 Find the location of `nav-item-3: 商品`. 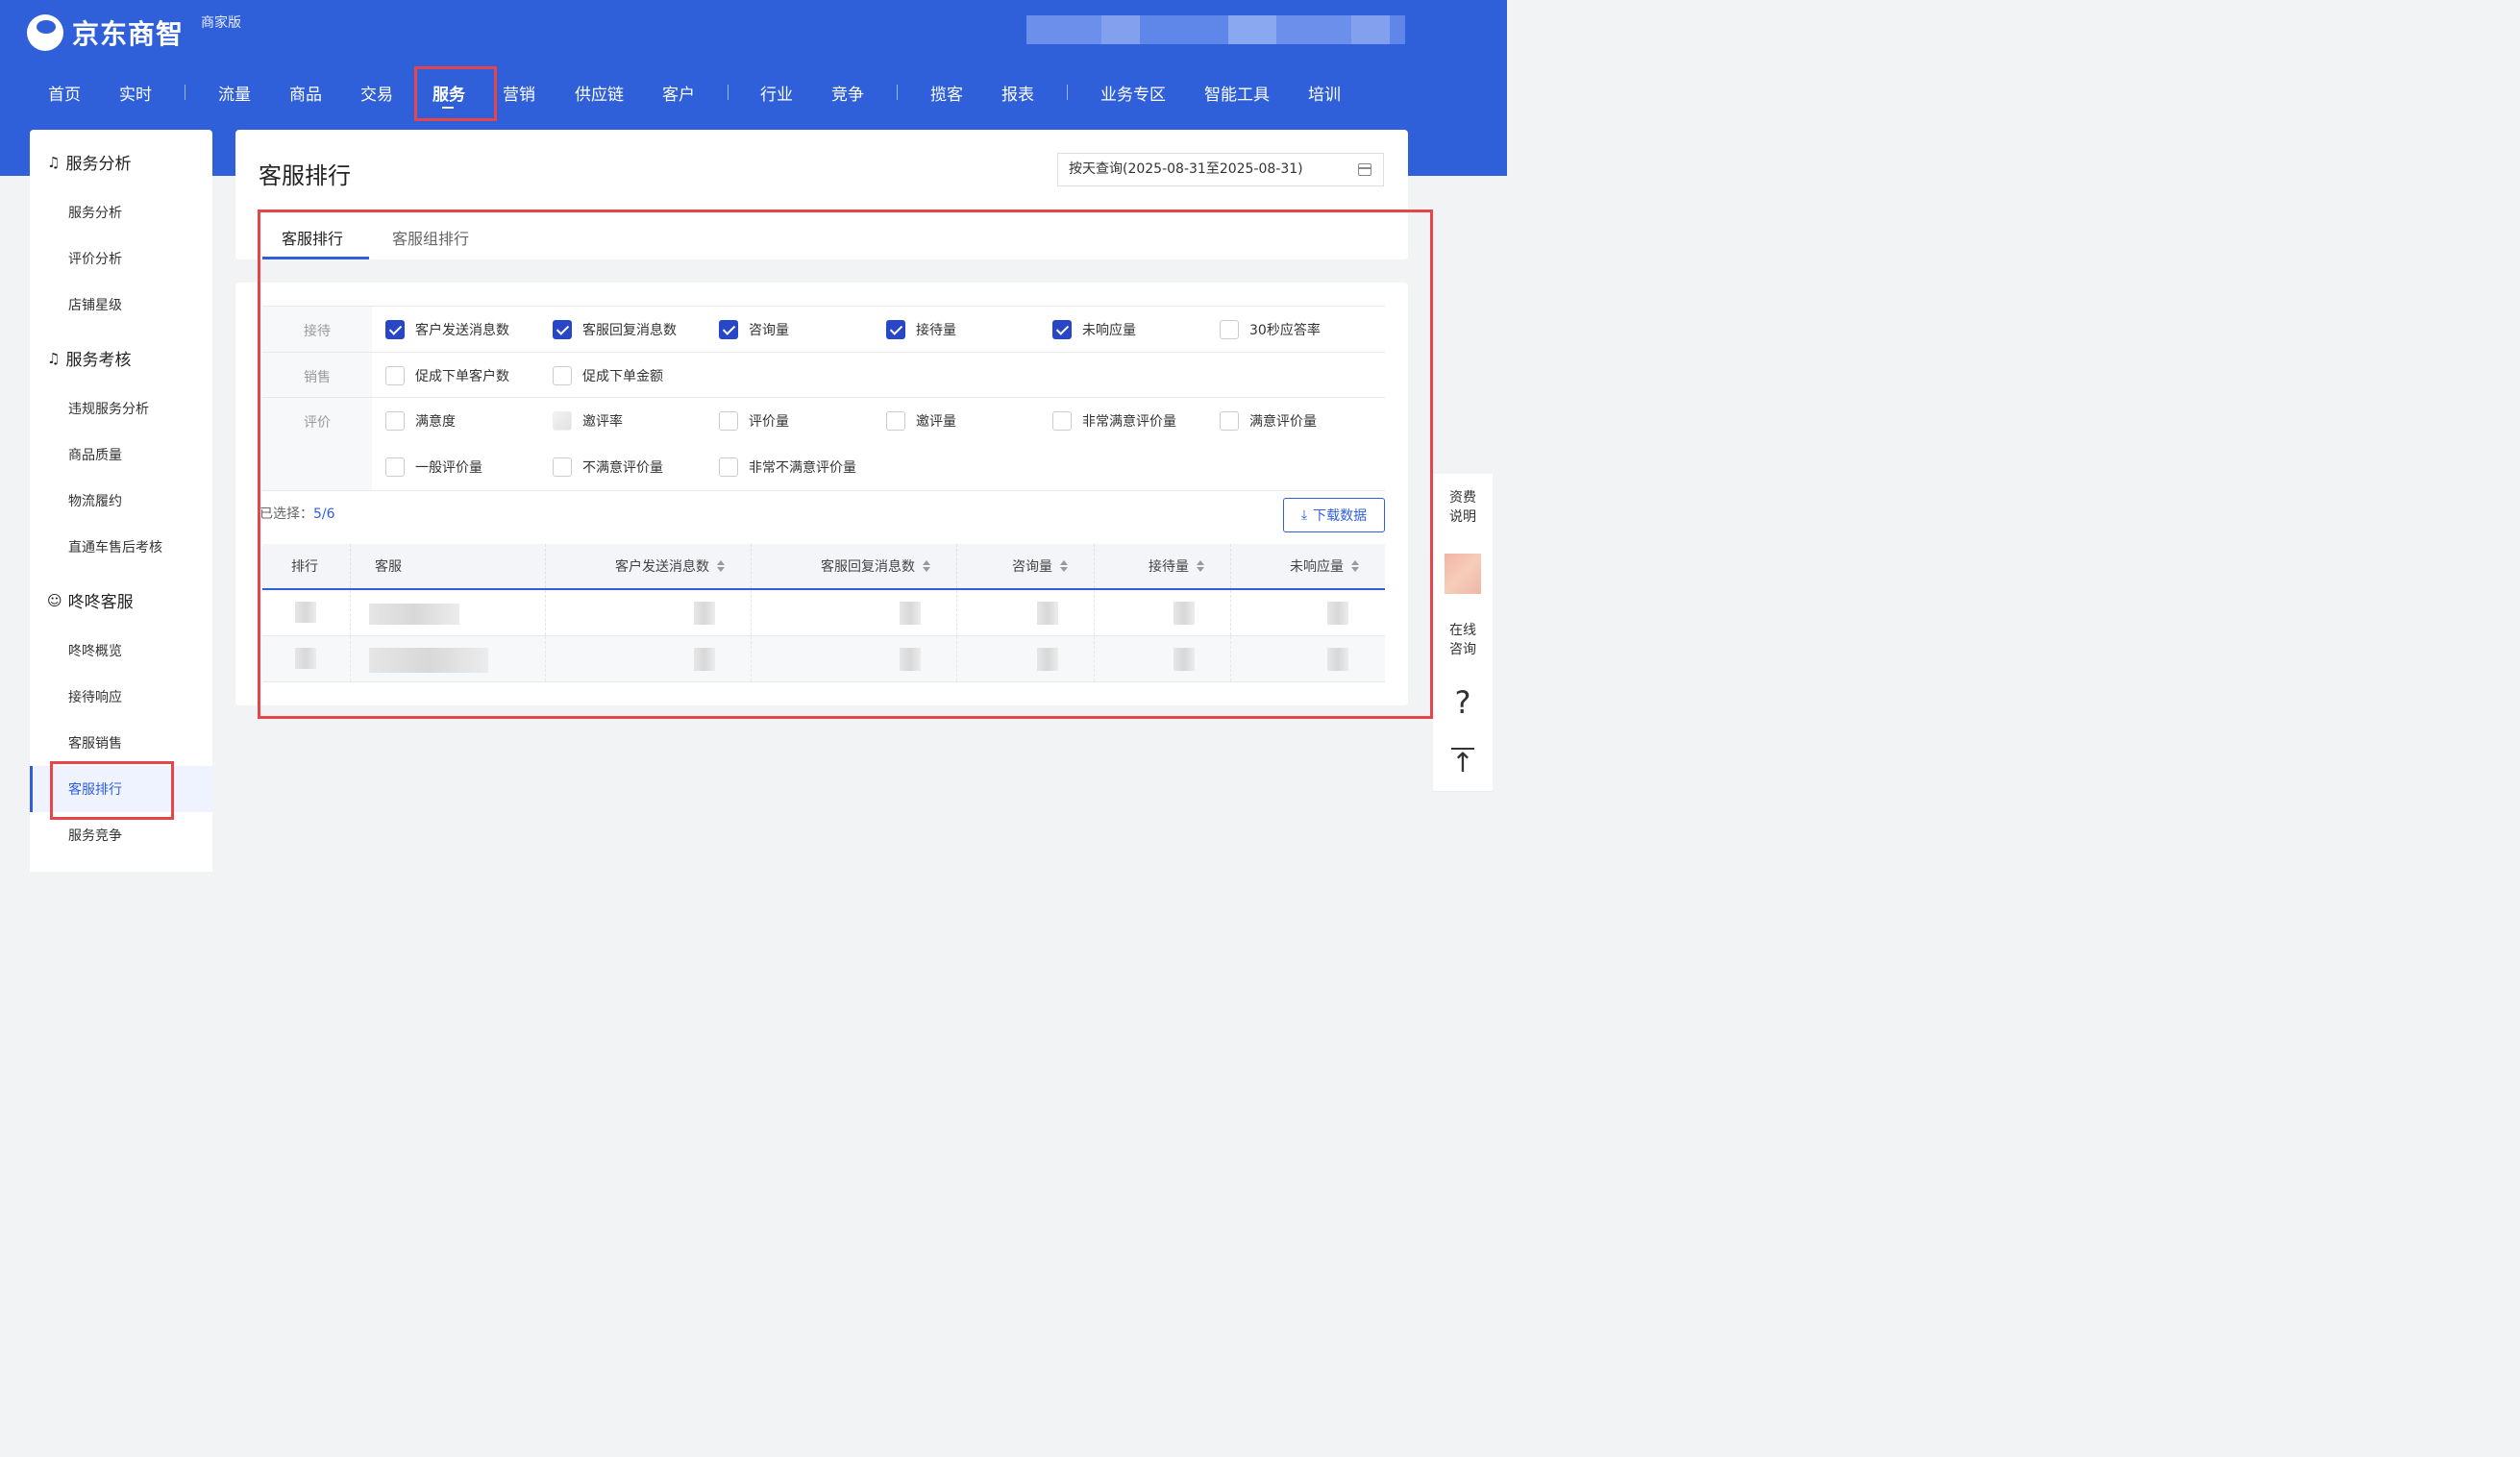

nav-item-3: 商品 is located at coordinates (306, 93).